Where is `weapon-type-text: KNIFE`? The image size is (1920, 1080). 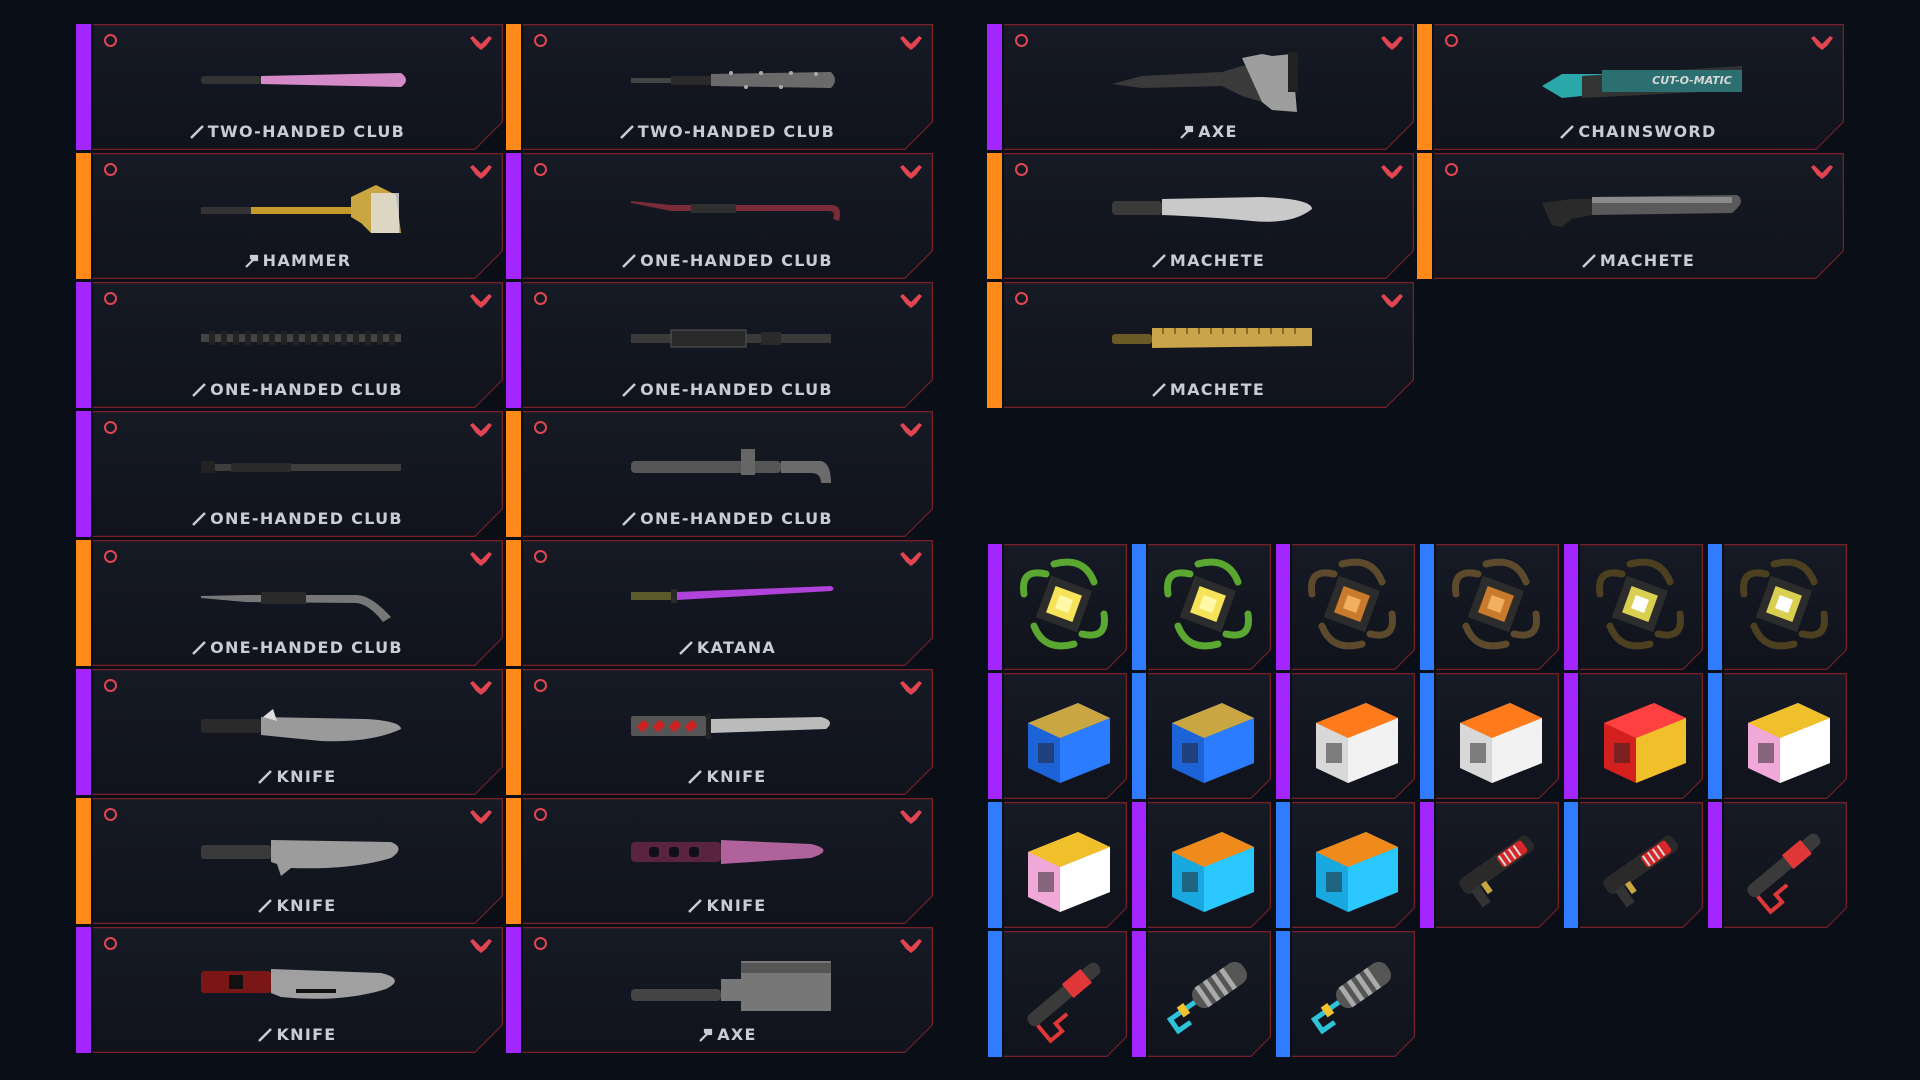
weapon-type-text: KNIFE is located at coordinates (306, 776).